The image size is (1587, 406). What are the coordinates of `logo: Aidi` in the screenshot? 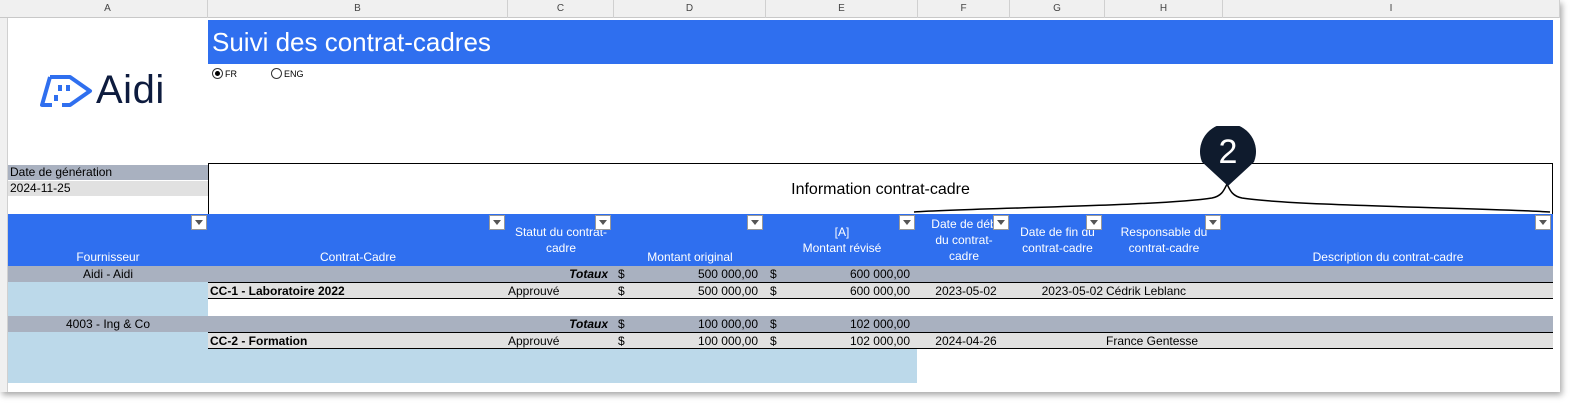 It's located at (102, 90).